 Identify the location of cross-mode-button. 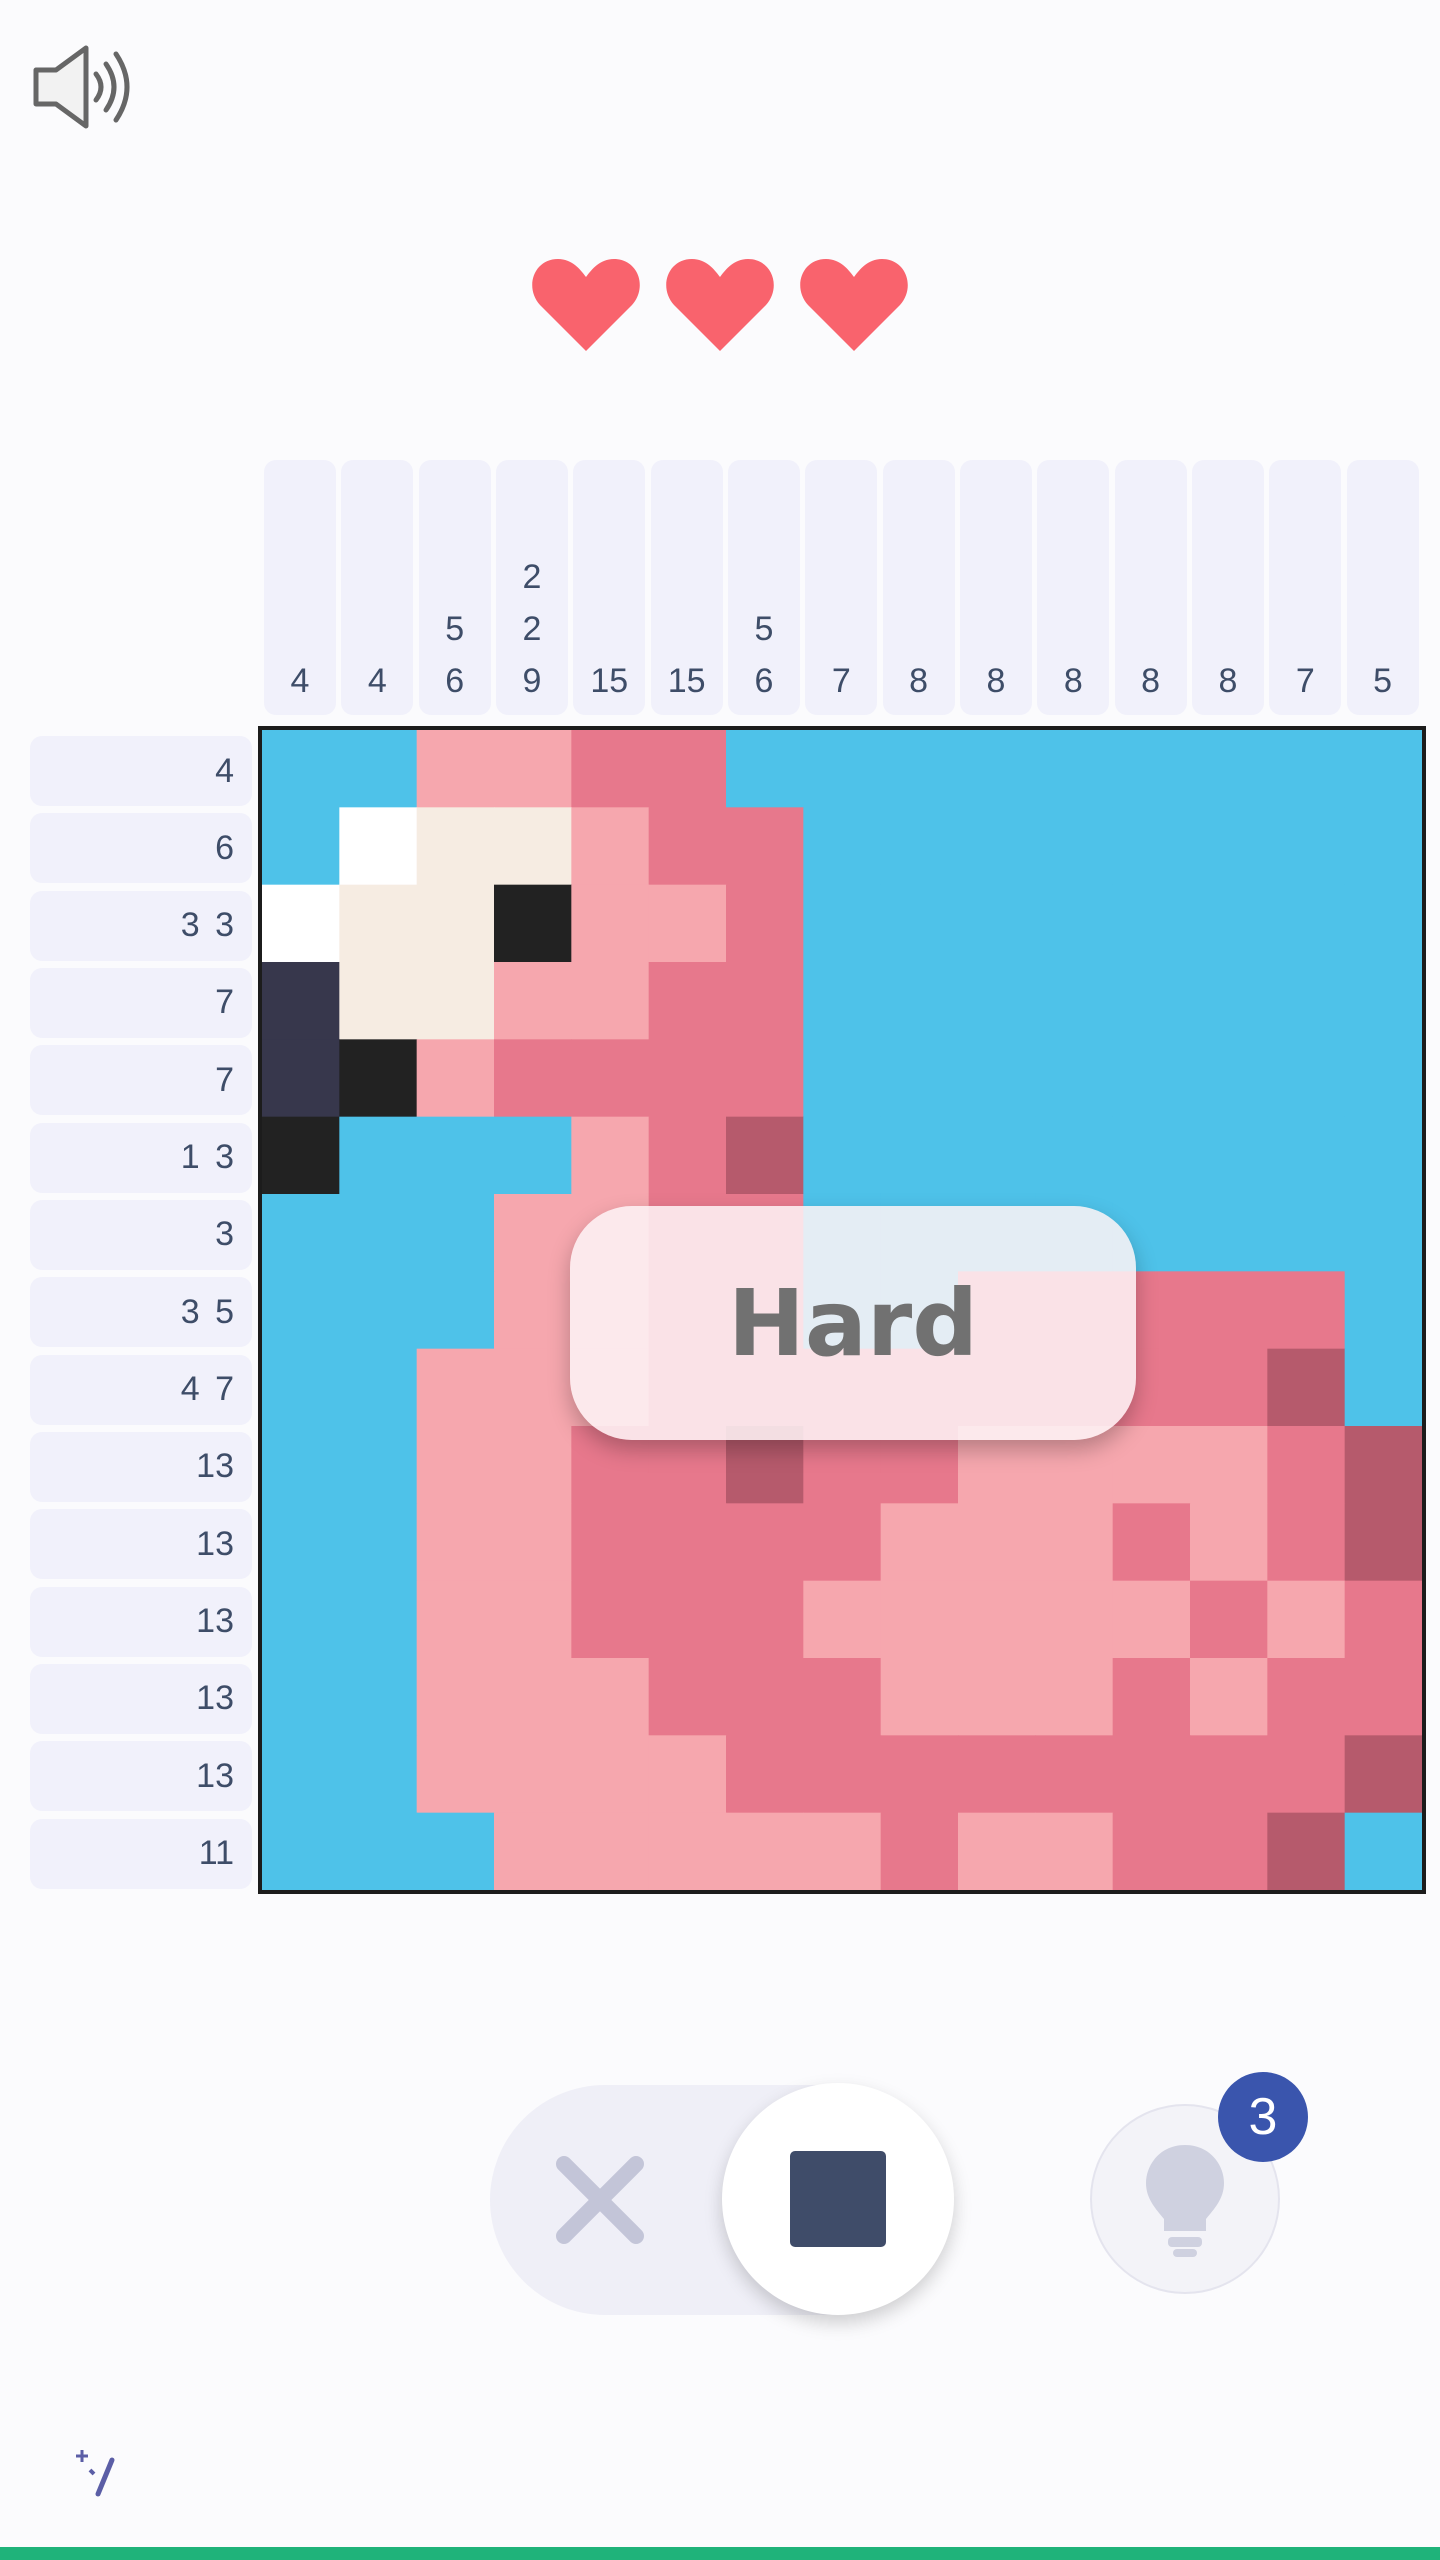
(600, 2200).